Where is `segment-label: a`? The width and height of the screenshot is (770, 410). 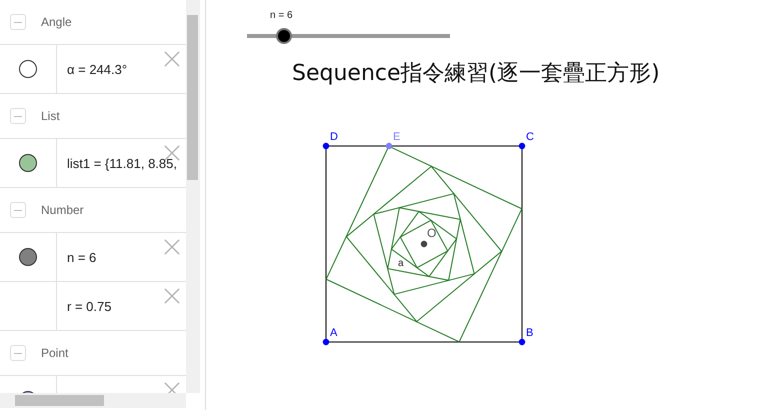 segment-label: a is located at coordinates (401, 263).